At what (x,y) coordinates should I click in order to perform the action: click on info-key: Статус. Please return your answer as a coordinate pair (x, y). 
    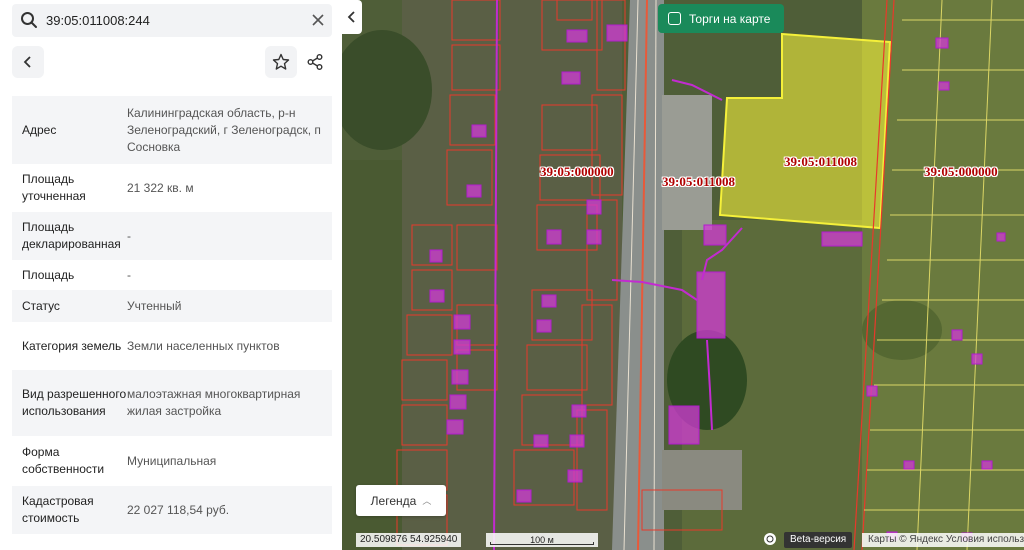
    Looking at the image, I should click on (41, 305).